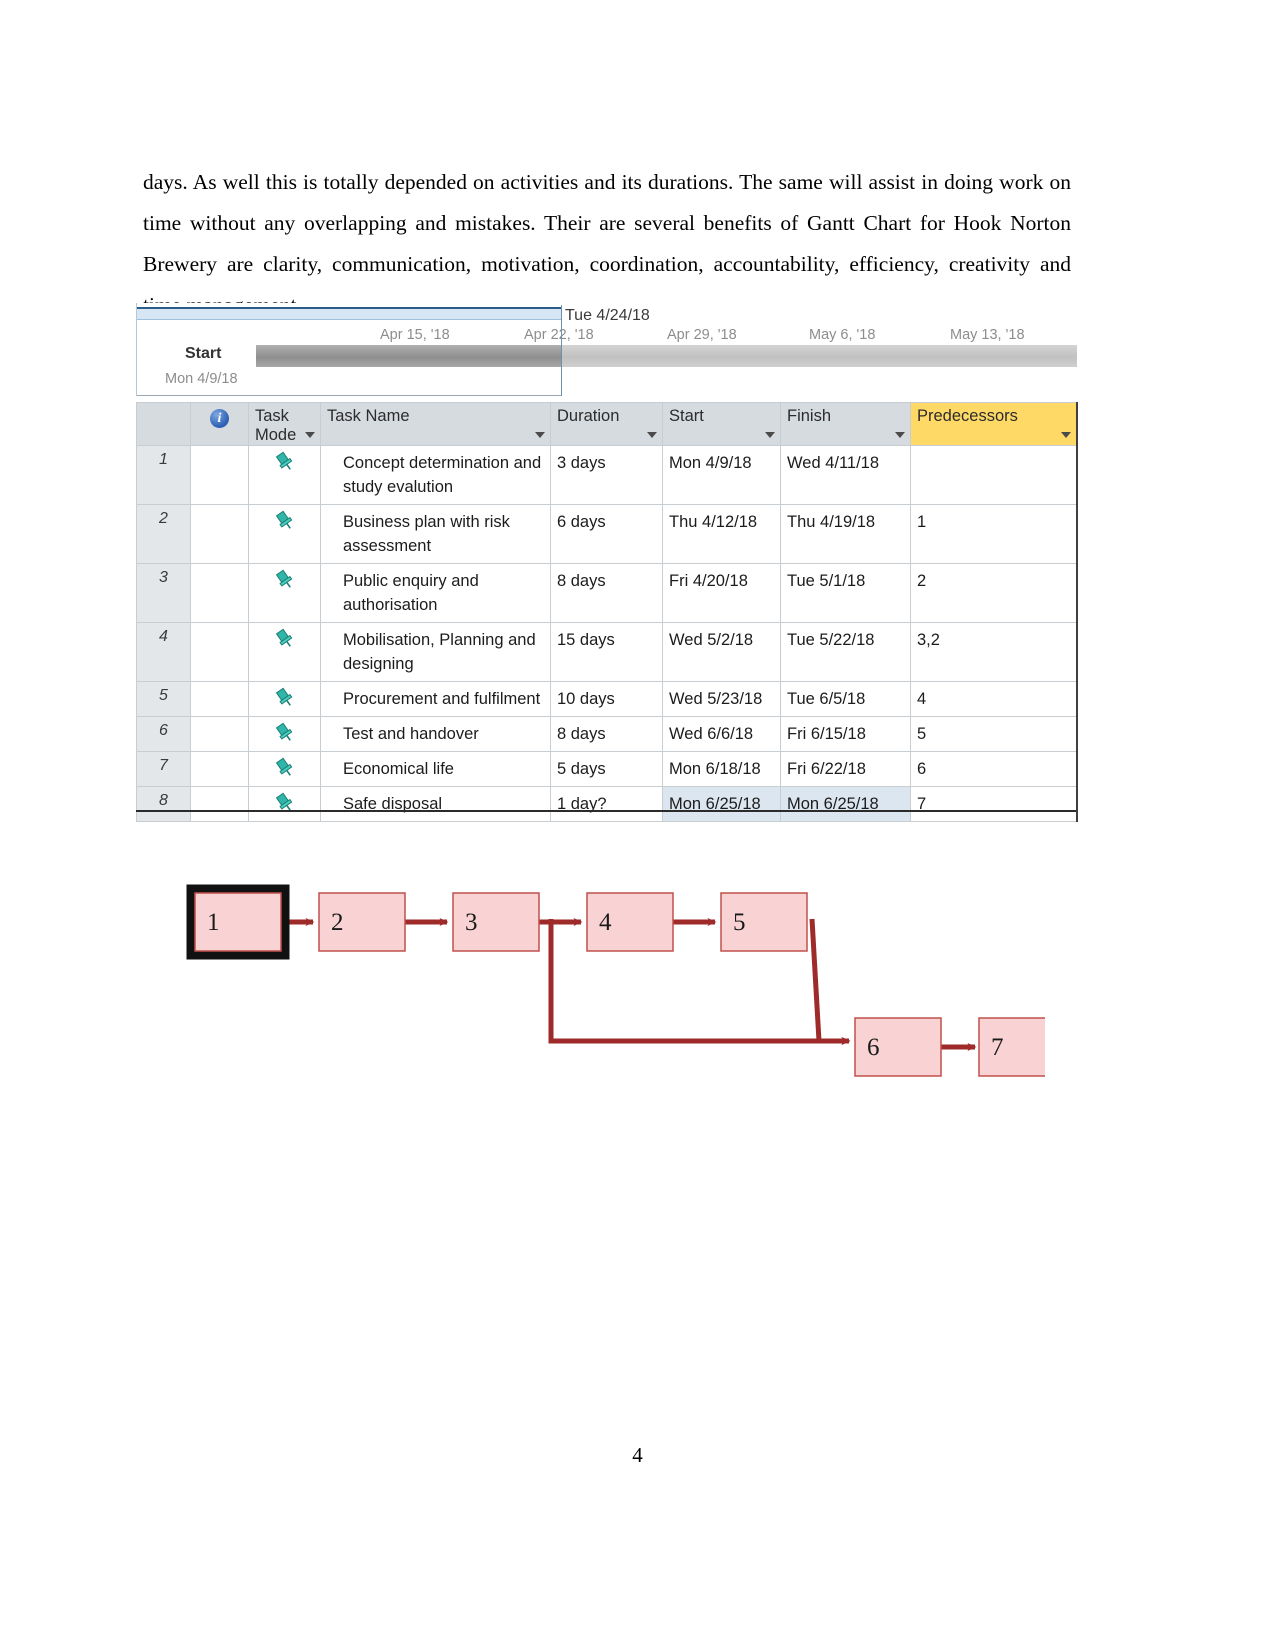 This screenshot has width=1275, height=1650. What do you see at coordinates (845, 804) in the screenshot?
I see `row-finish: Mon 6/25/18` at bounding box center [845, 804].